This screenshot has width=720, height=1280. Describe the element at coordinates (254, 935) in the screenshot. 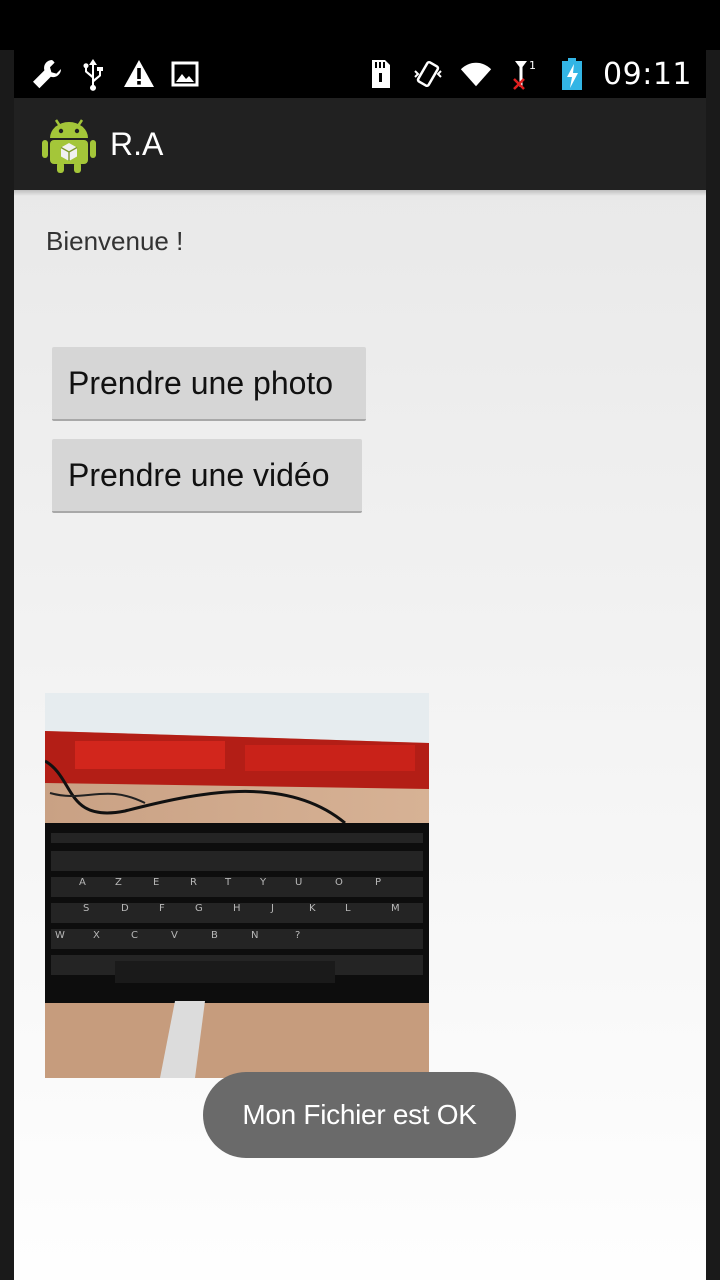

I see `svg-text: N` at that location.